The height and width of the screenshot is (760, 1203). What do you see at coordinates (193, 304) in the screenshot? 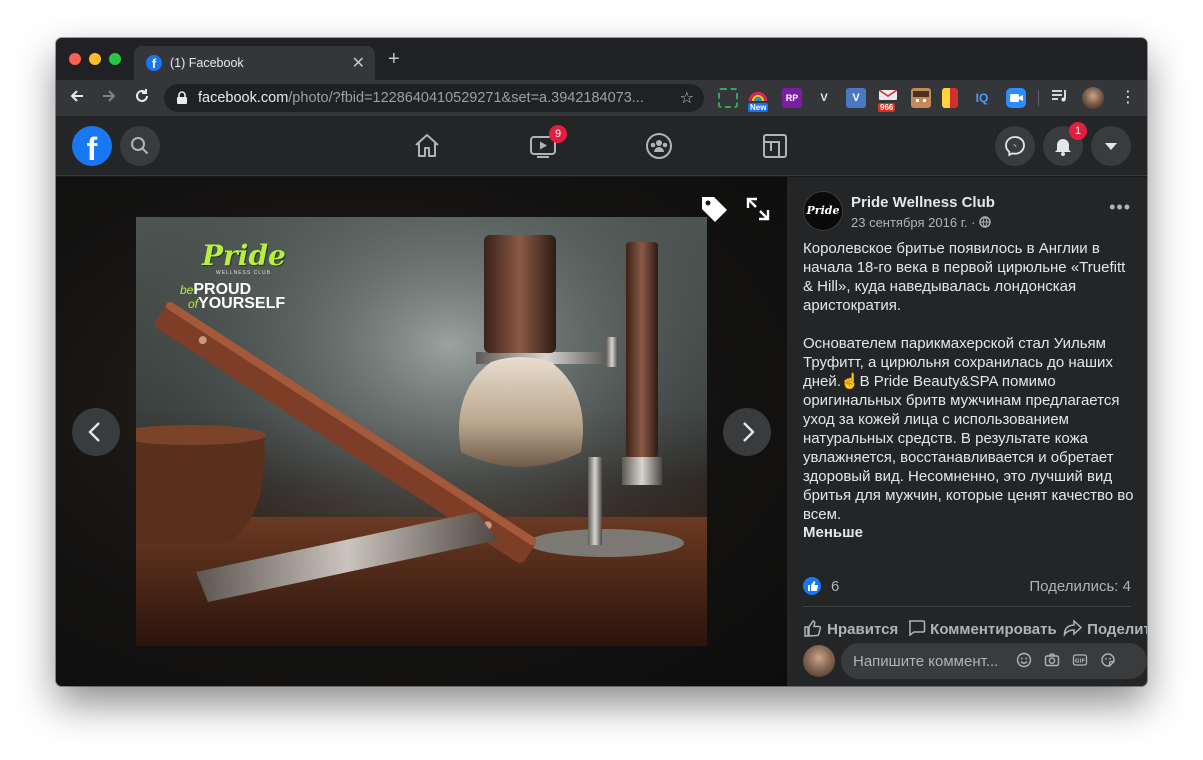
I see `overlay-word-of: of` at bounding box center [193, 304].